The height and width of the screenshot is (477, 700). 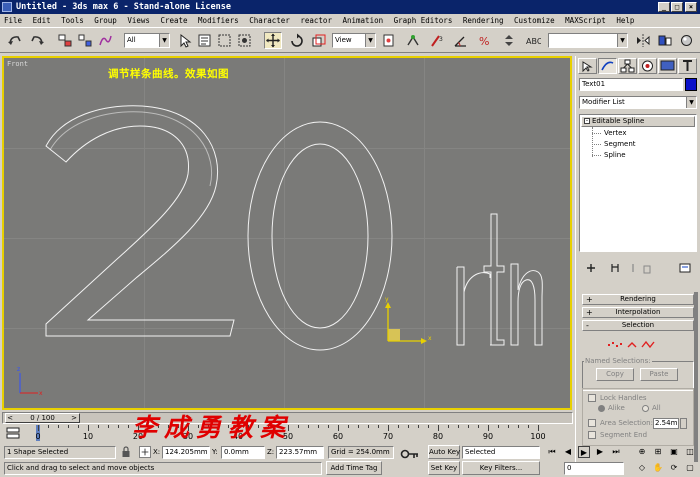 What do you see at coordinates (501, 452) in the screenshot?
I see `key-mode-dropdown: Selected` at bounding box center [501, 452].